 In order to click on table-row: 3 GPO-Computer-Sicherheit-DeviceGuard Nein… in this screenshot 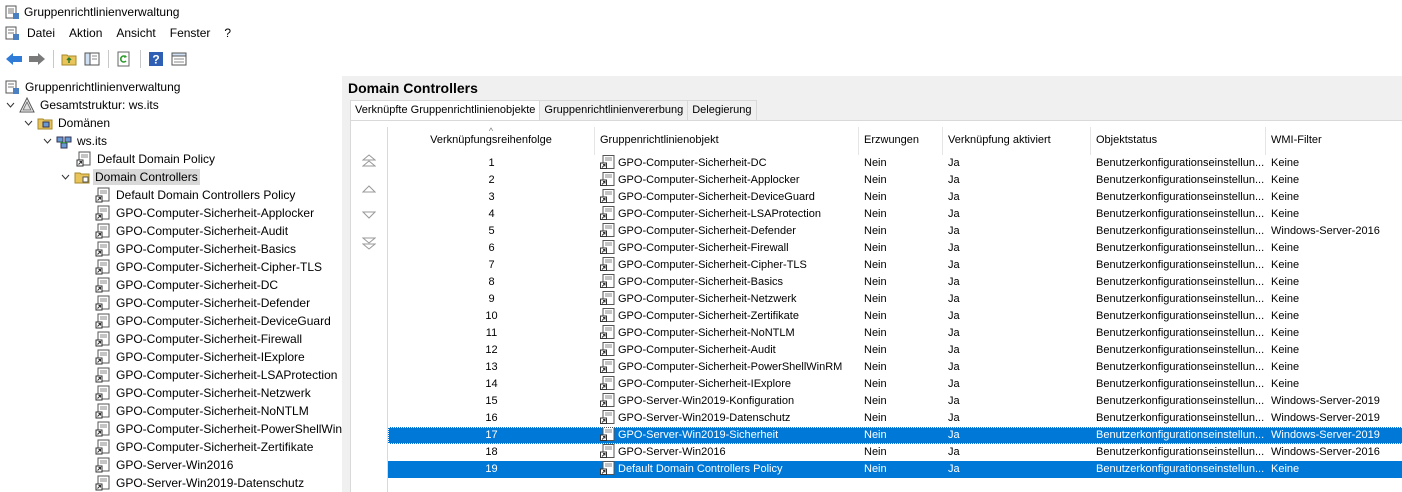, I will do `click(895, 197)`.